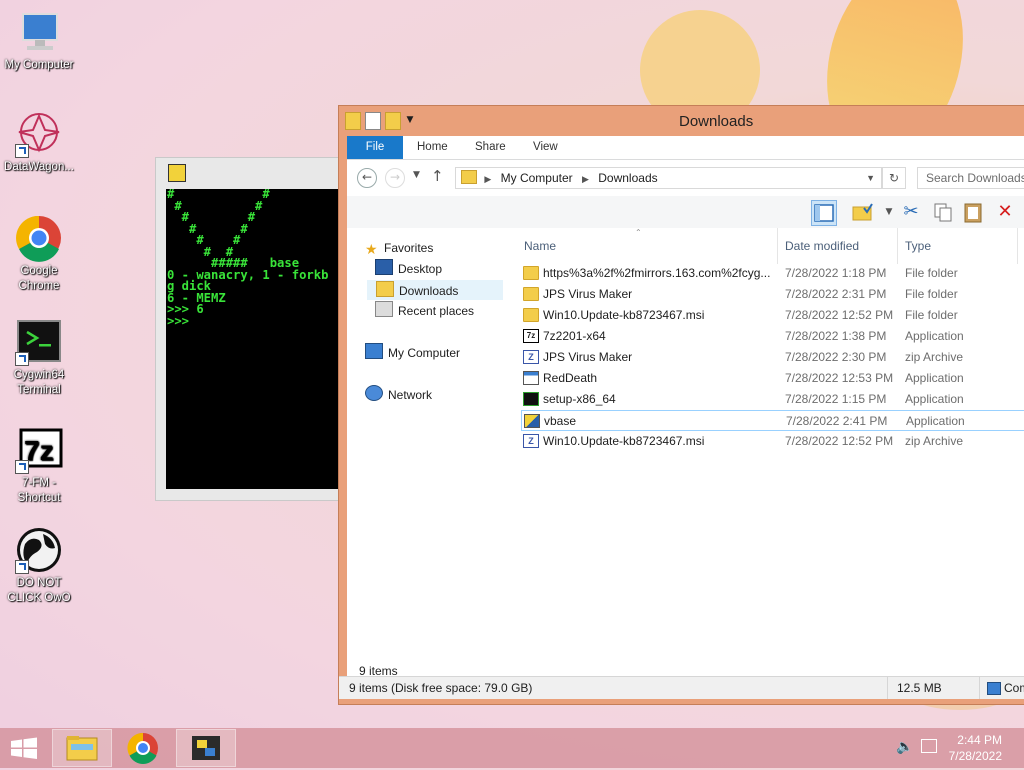 This screenshot has height=770, width=1024. Describe the element at coordinates (836, 399) in the screenshot. I see `file-date: 7/28/2022 1:15 PM` at that location.